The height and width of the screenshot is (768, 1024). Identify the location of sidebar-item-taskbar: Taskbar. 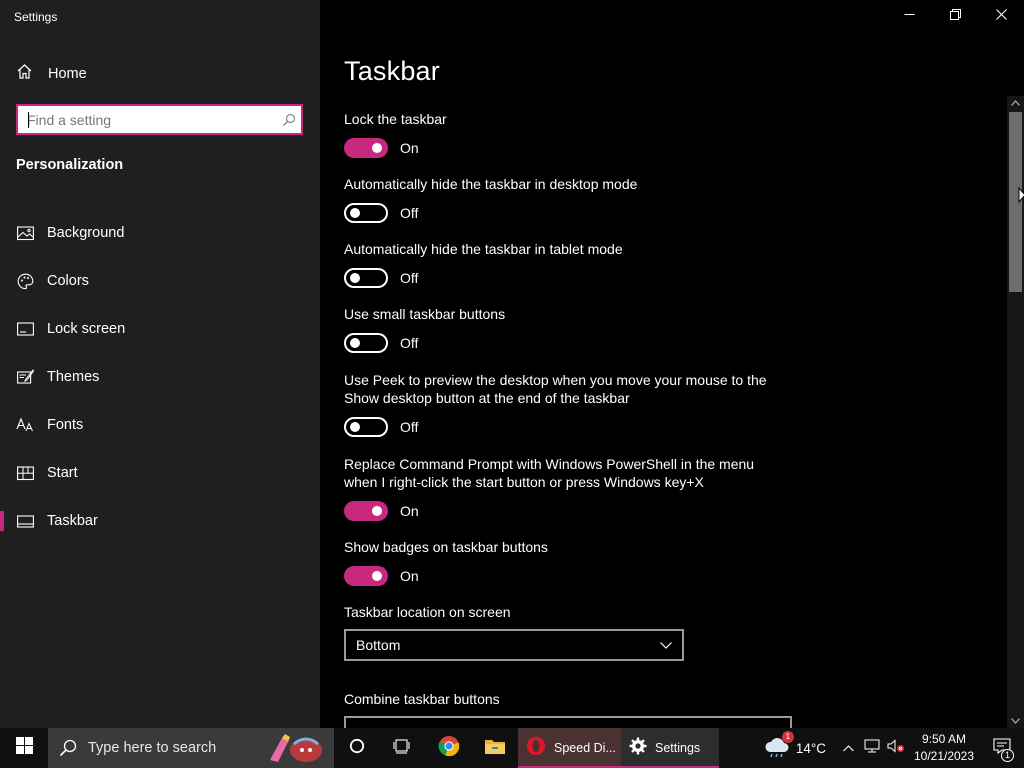
(160, 521).